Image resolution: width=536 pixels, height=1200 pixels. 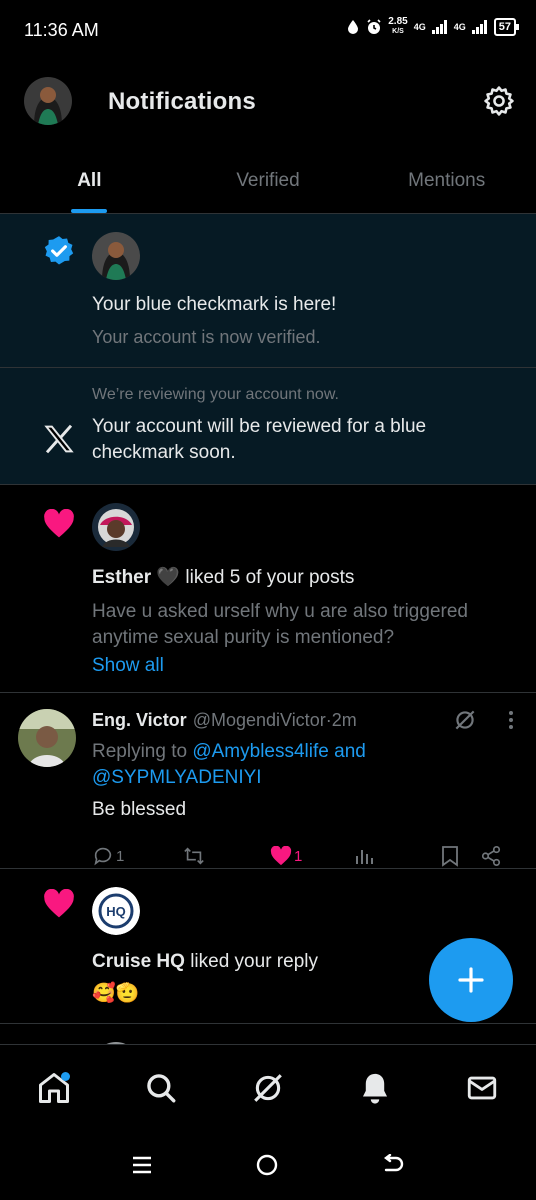 What do you see at coordinates (59, 441) in the screenshot?
I see `x-logo-icon` at bounding box center [59, 441].